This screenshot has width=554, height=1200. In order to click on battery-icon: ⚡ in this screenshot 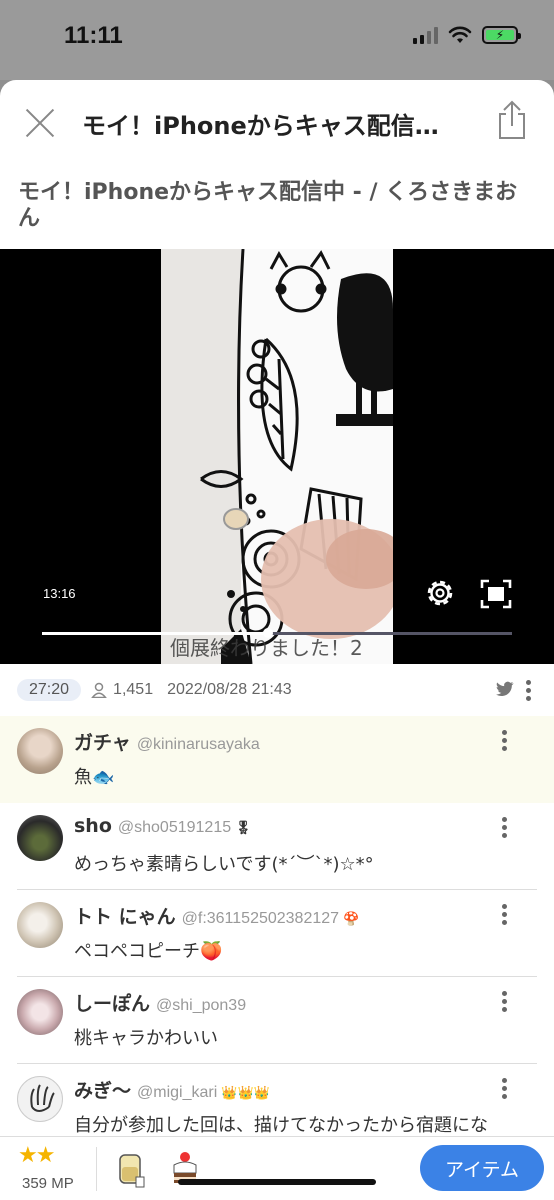, I will do `click(501, 35)`.